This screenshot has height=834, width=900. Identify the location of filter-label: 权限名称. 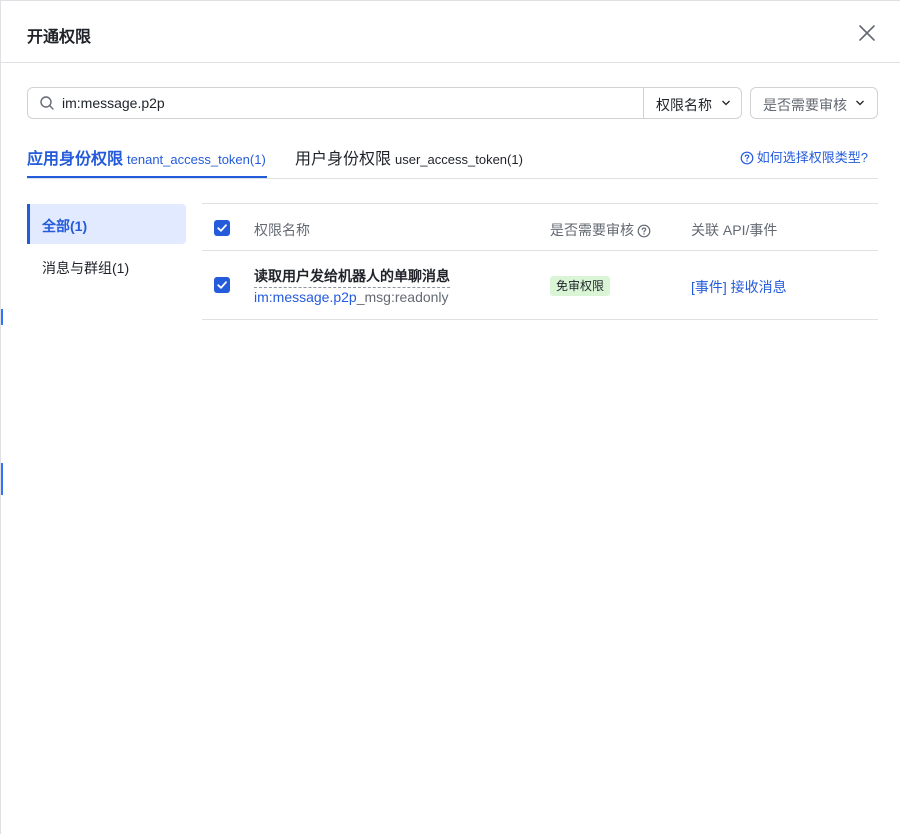
(684, 105).